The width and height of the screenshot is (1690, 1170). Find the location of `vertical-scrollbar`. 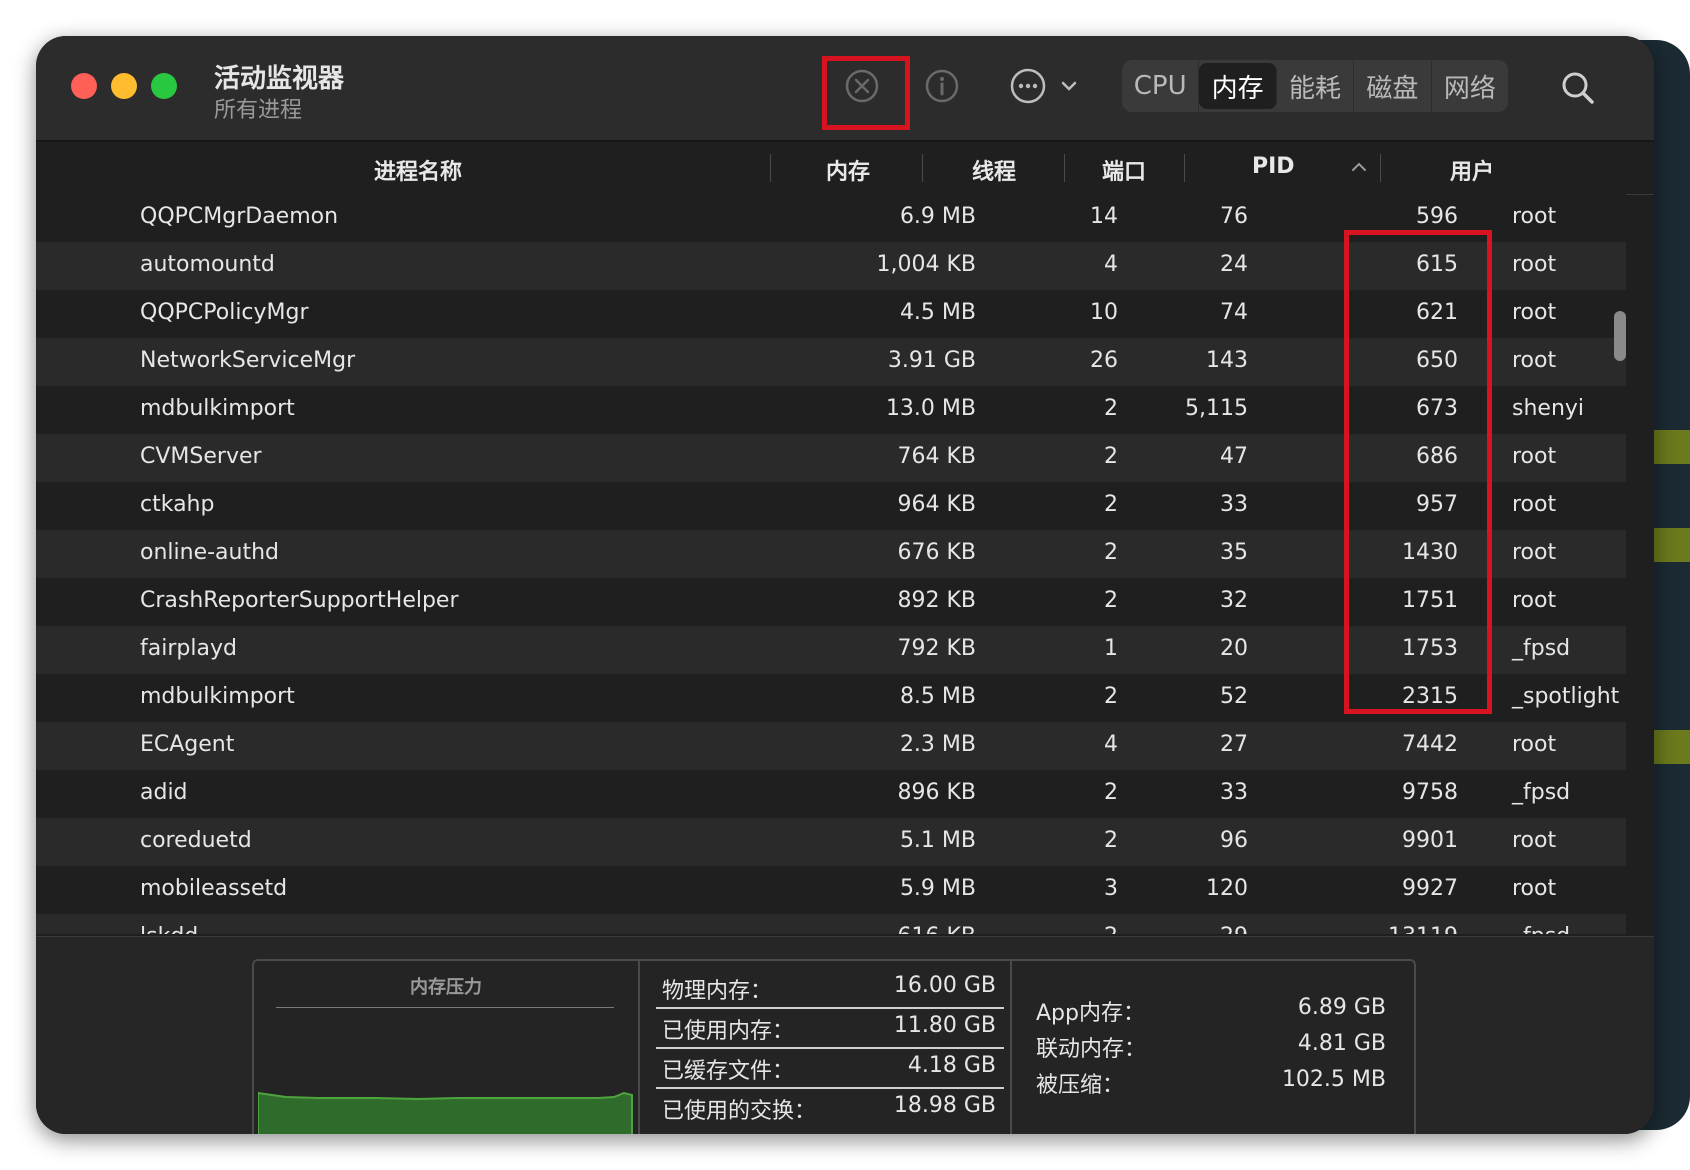

vertical-scrollbar is located at coordinates (1620, 336).